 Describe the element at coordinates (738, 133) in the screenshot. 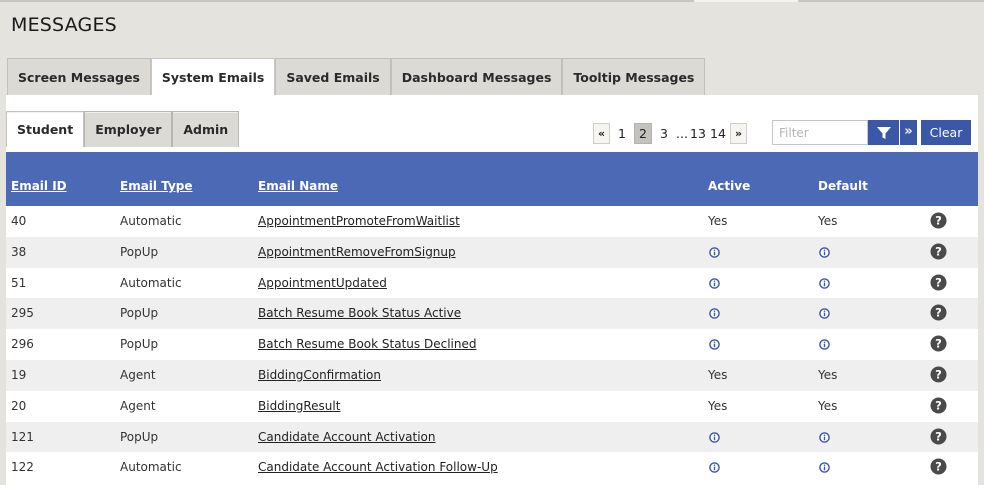

I see `page-last-button: »` at that location.